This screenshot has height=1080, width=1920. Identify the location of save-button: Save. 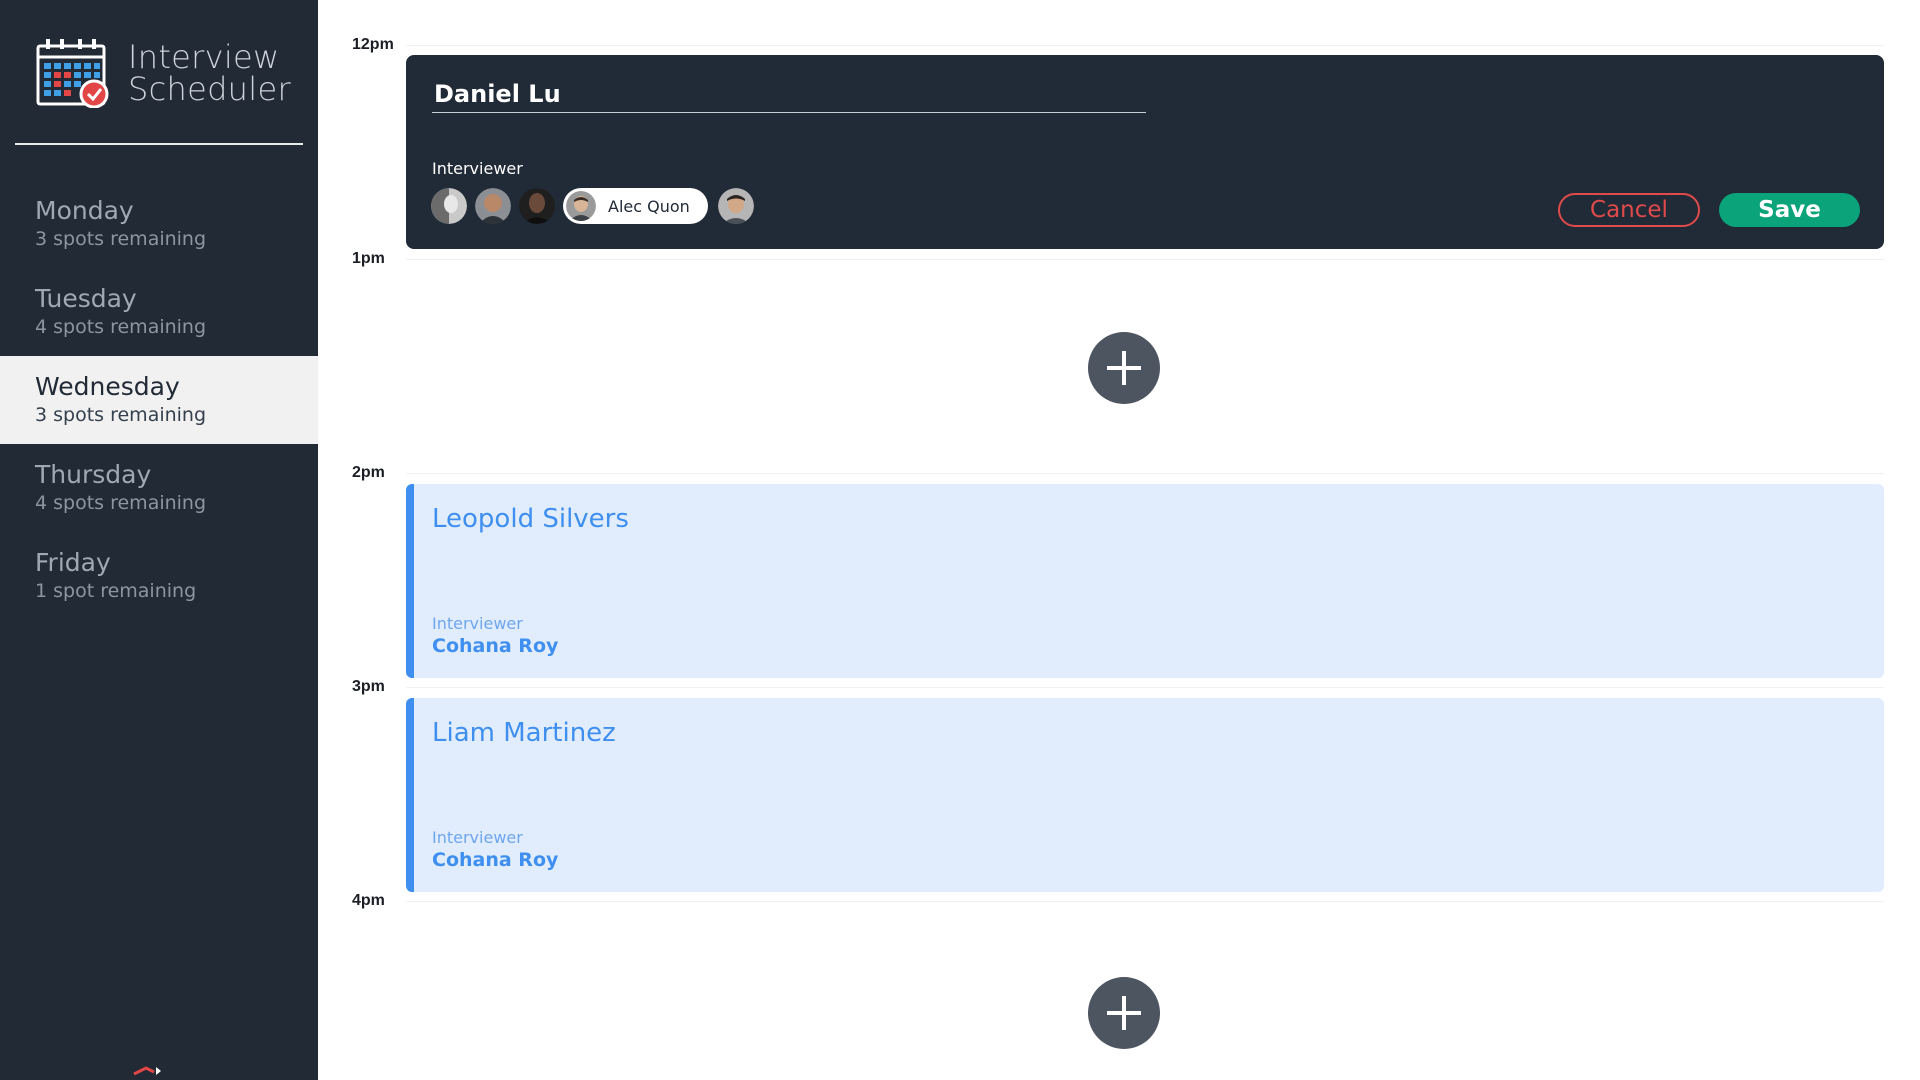
(1789, 210).